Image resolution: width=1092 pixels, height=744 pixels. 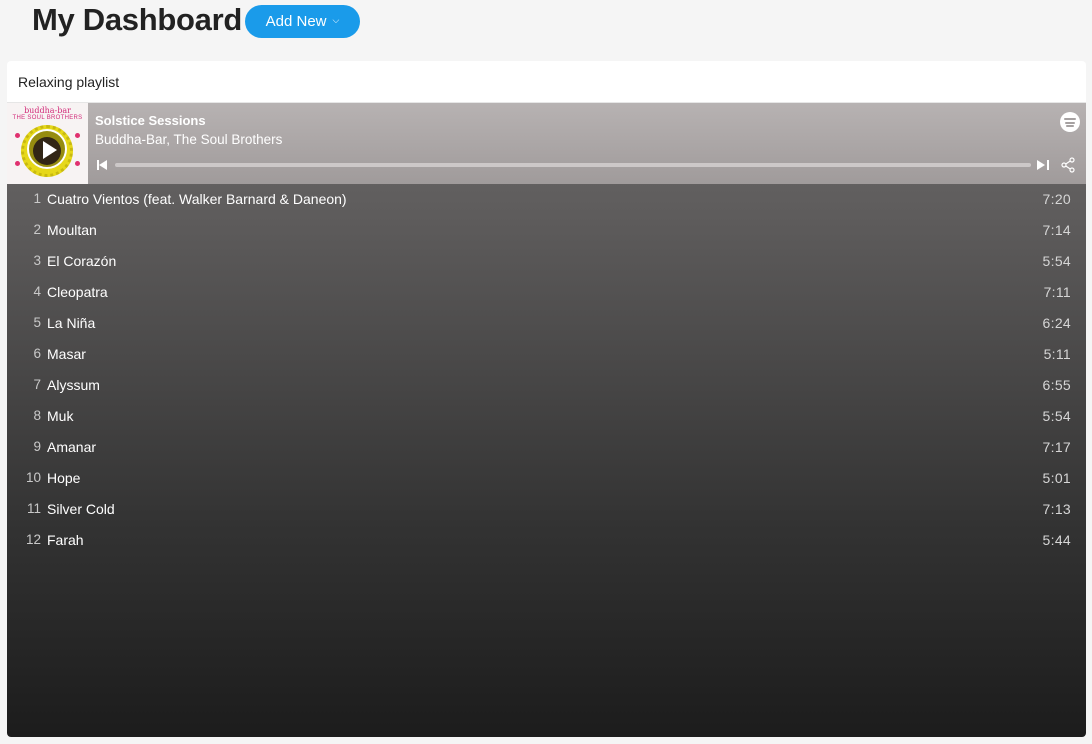 I want to click on track-number: 6, so click(x=37, y=353).